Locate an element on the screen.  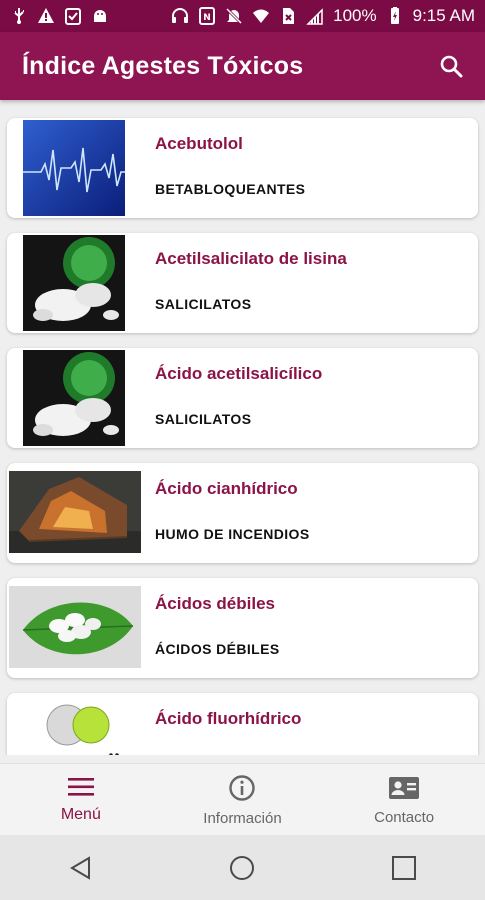
status-icons-left is located at coordinates (59, 16).